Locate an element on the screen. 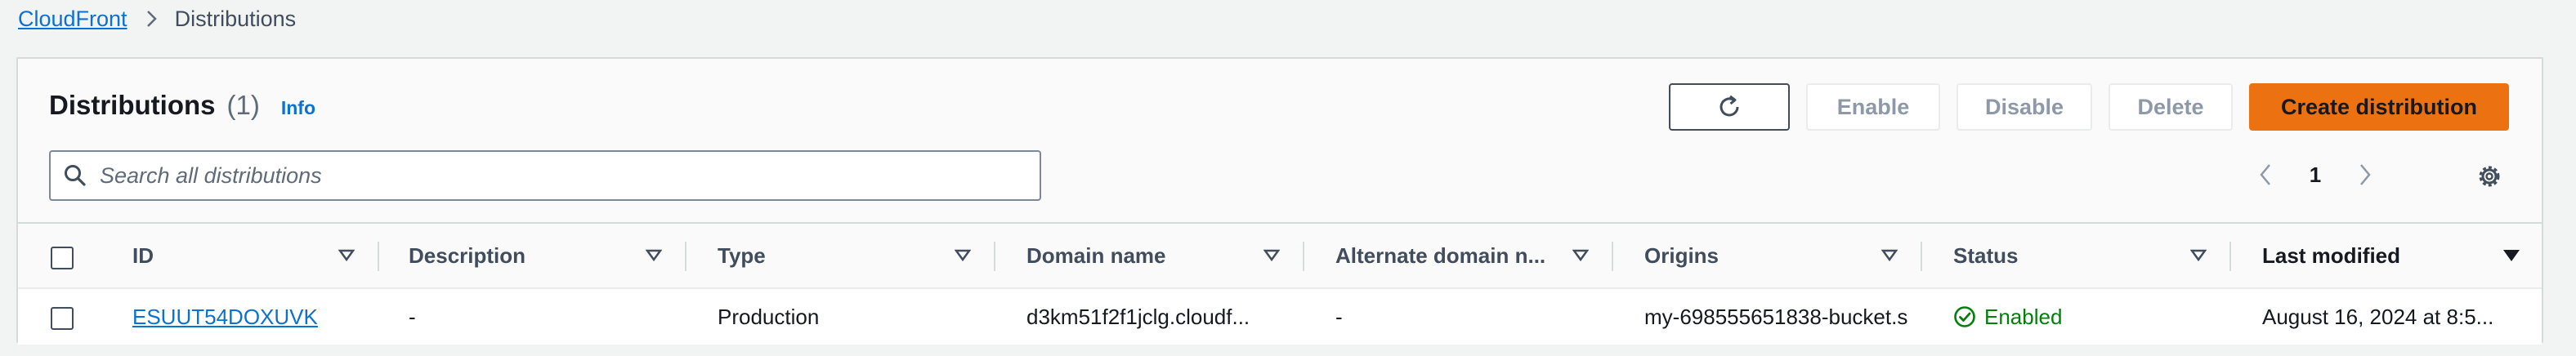  breadcrumb: CloudFront Distributions is located at coordinates (157, 18).